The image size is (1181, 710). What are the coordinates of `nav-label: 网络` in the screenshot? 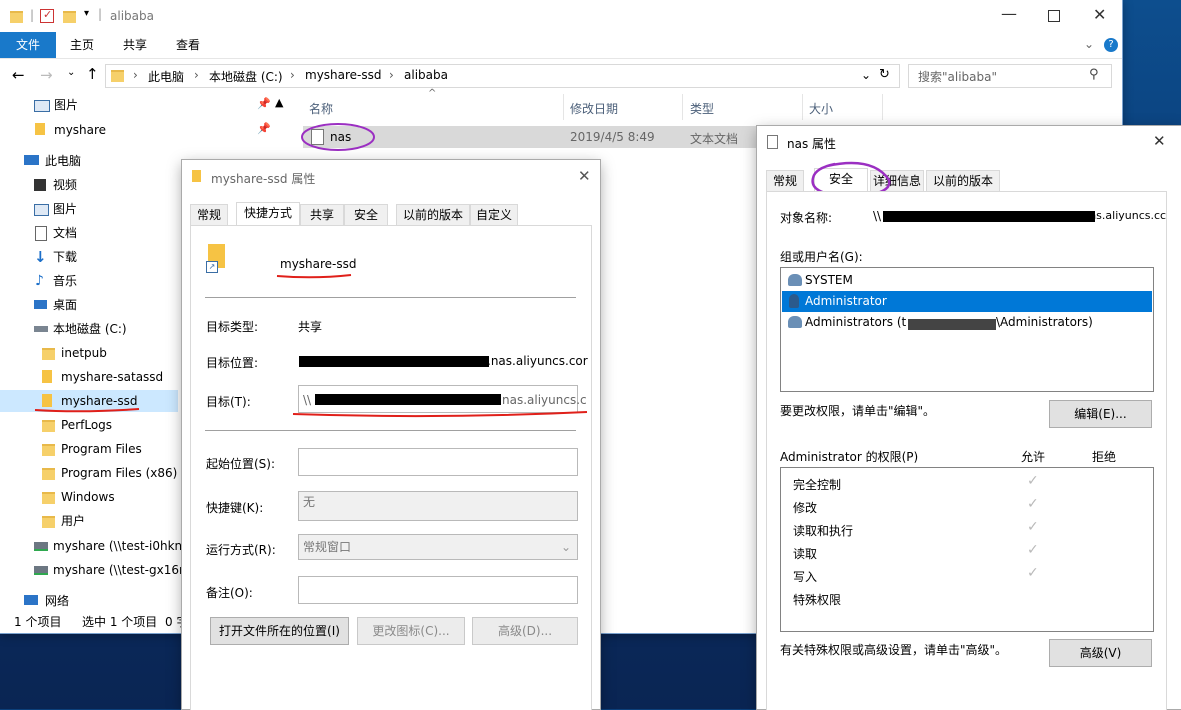 It's located at (57, 601).